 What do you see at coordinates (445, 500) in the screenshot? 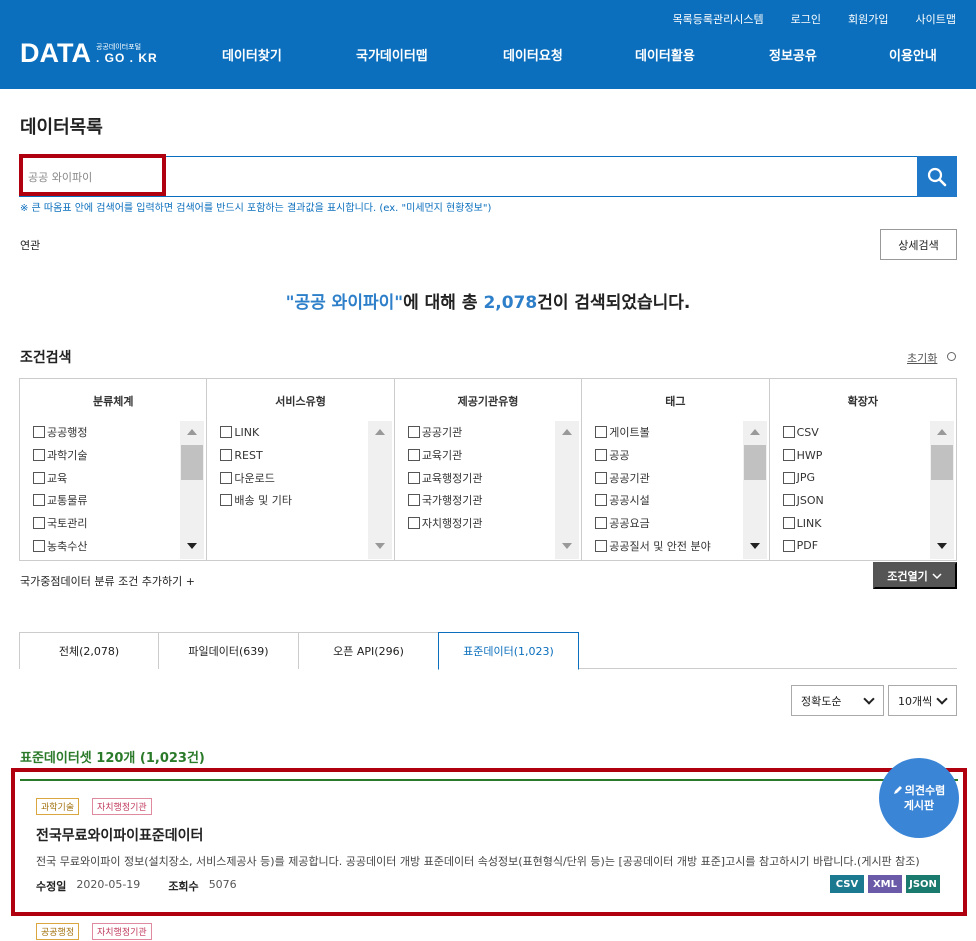
I see `filter-option: 국가행정기관` at bounding box center [445, 500].